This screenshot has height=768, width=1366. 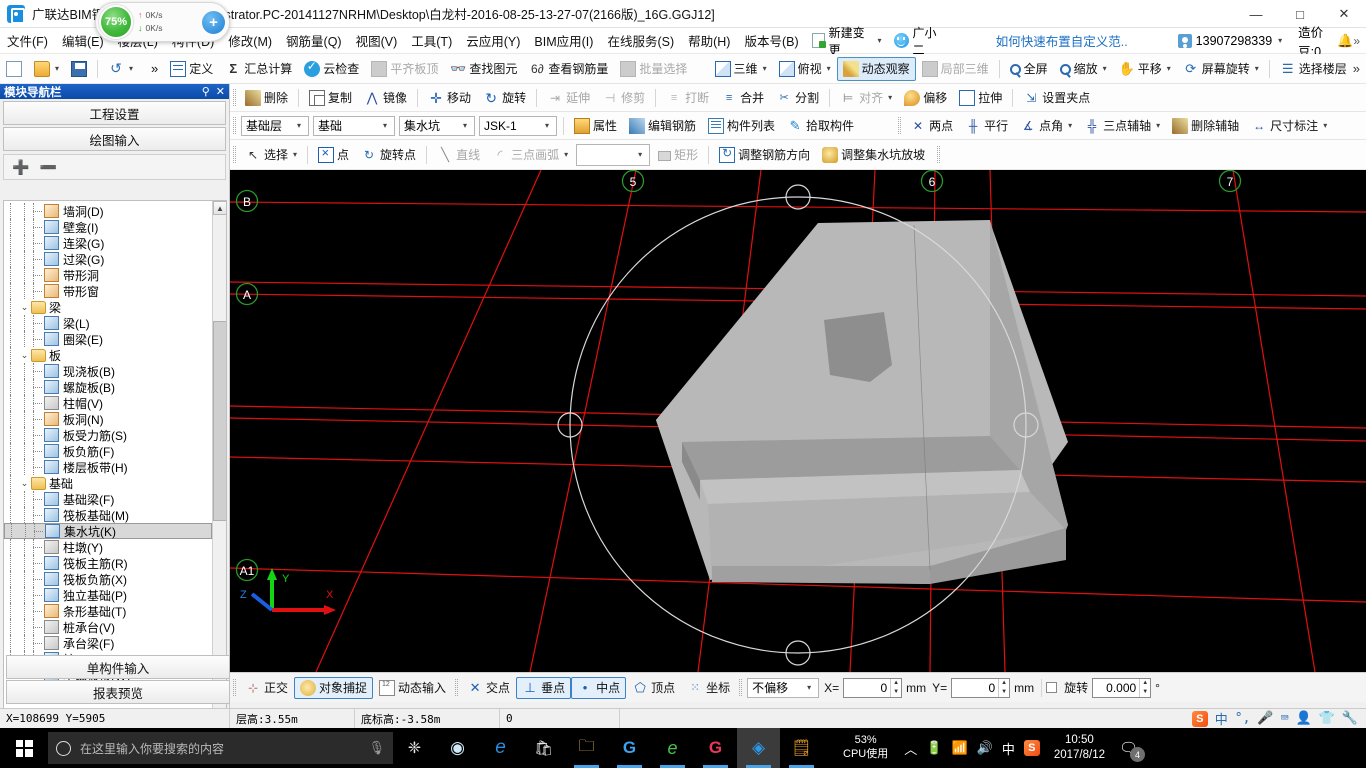 I want to click on rotate-input, so click(x=1116, y=687).